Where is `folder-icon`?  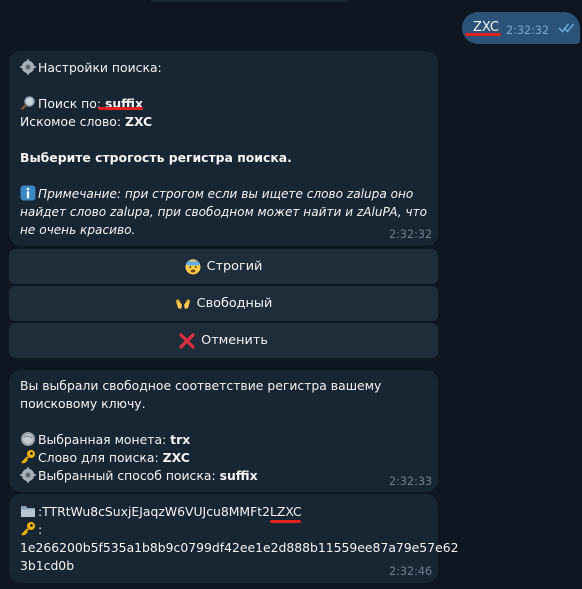
folder-icon is located at coordinates (28, 511).